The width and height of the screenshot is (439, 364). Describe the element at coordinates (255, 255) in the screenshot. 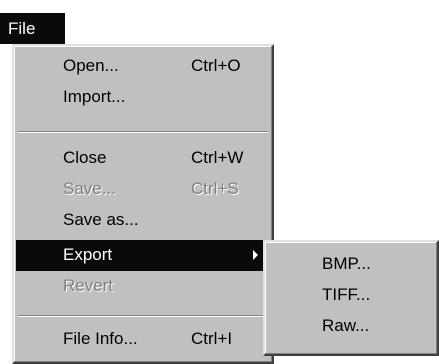

I see `submenu-arrow-icon` at that location.